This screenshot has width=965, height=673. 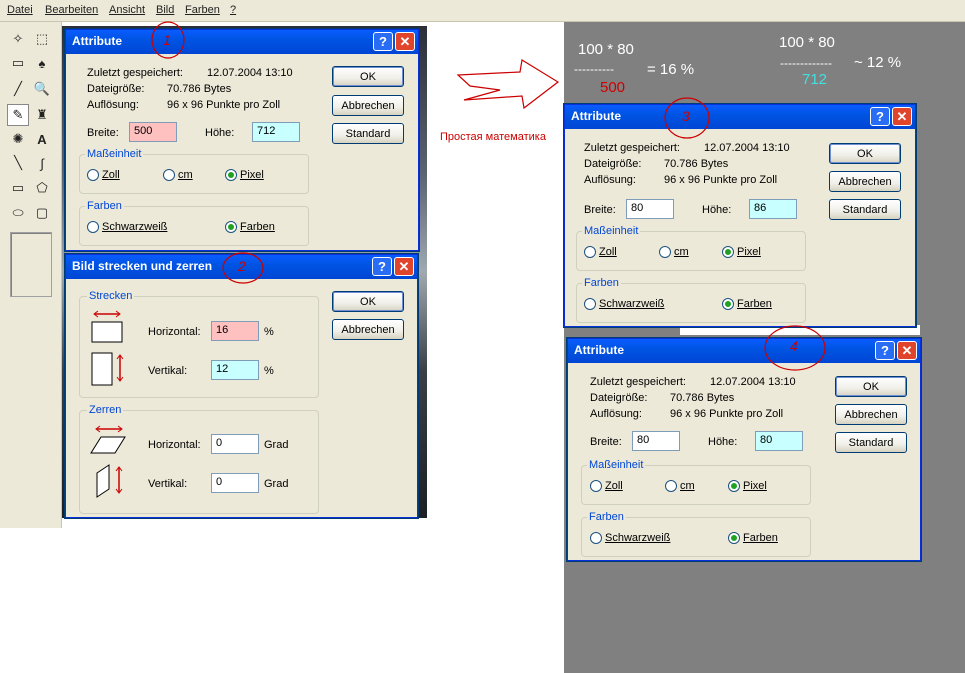 I want to click on step2-label: 2, so click(x=242, y=266).